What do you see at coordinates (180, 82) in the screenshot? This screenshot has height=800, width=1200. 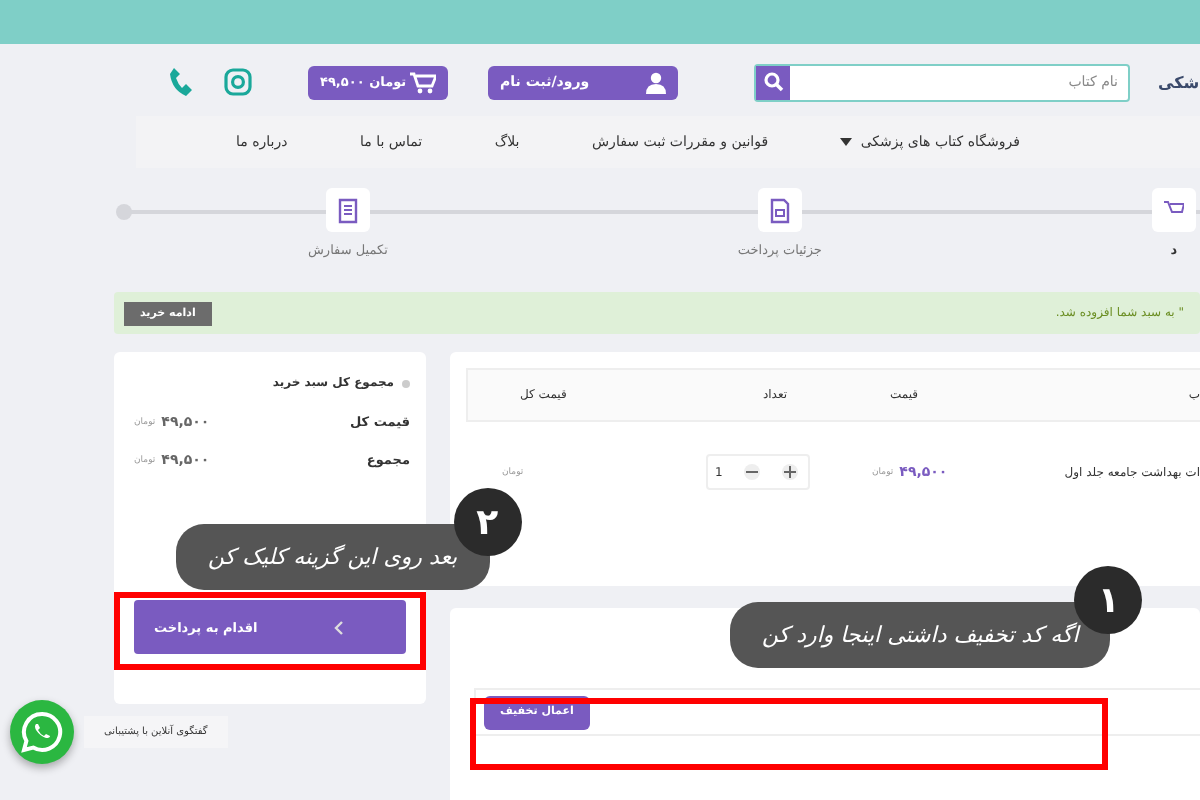 I see `phone-icon` at bounding box center [180, 82].